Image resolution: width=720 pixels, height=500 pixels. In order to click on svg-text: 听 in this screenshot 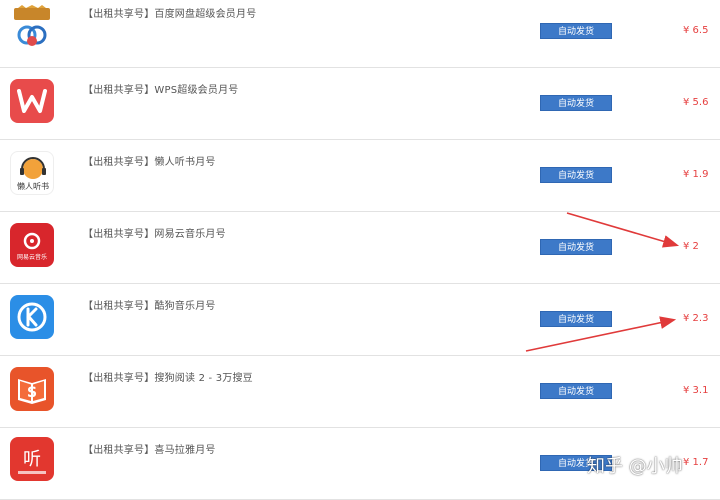, I will do `click(32, 459)`.